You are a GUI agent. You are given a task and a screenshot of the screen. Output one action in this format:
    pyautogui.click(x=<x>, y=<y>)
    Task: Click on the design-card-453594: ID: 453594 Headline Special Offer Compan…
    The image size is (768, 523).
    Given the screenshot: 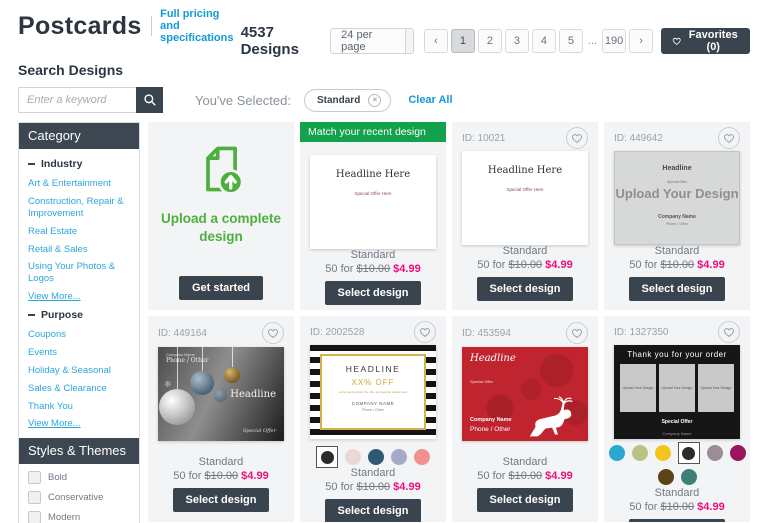 What is the action you would take?
    pyautogui.click(x=525, y=419)
    